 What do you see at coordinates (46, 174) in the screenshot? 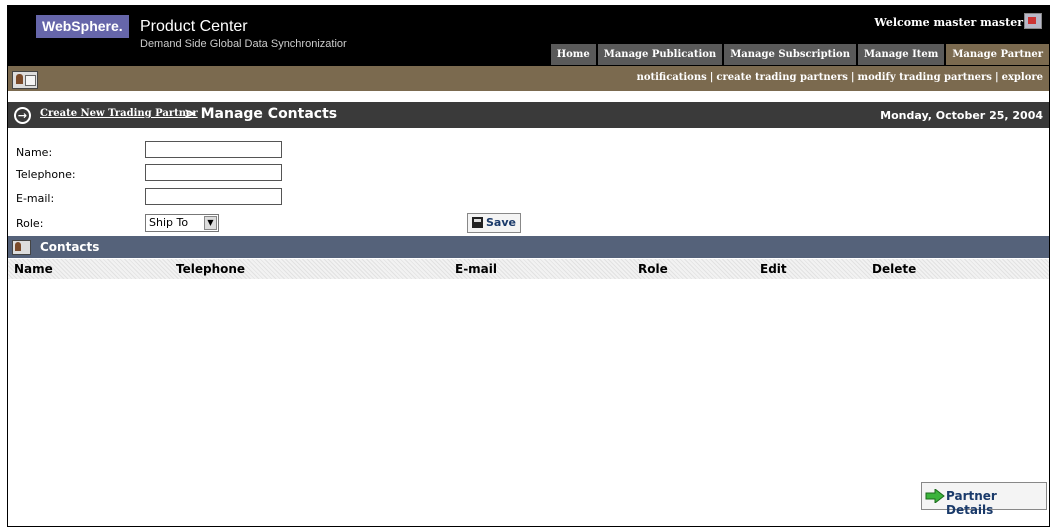
I see `telephone-label: Telephone:` at bounding box center [46, 174].